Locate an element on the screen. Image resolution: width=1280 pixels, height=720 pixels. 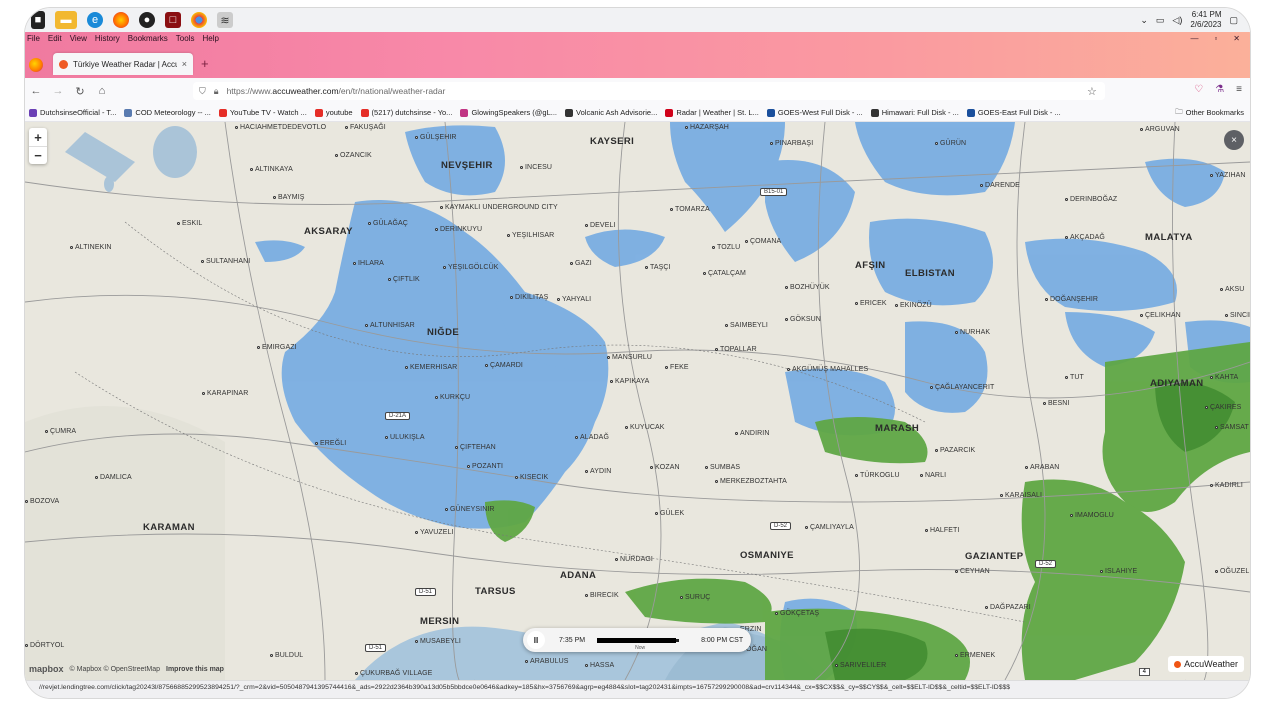
volume-icon: ◁) is located at coordinates (1177, 20).